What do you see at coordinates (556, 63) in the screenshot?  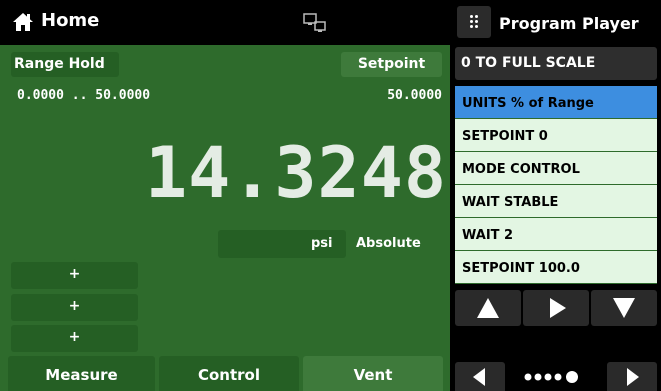 I see `program-name: 0 TO FULL SCALE` at bounding box center [556, 63].